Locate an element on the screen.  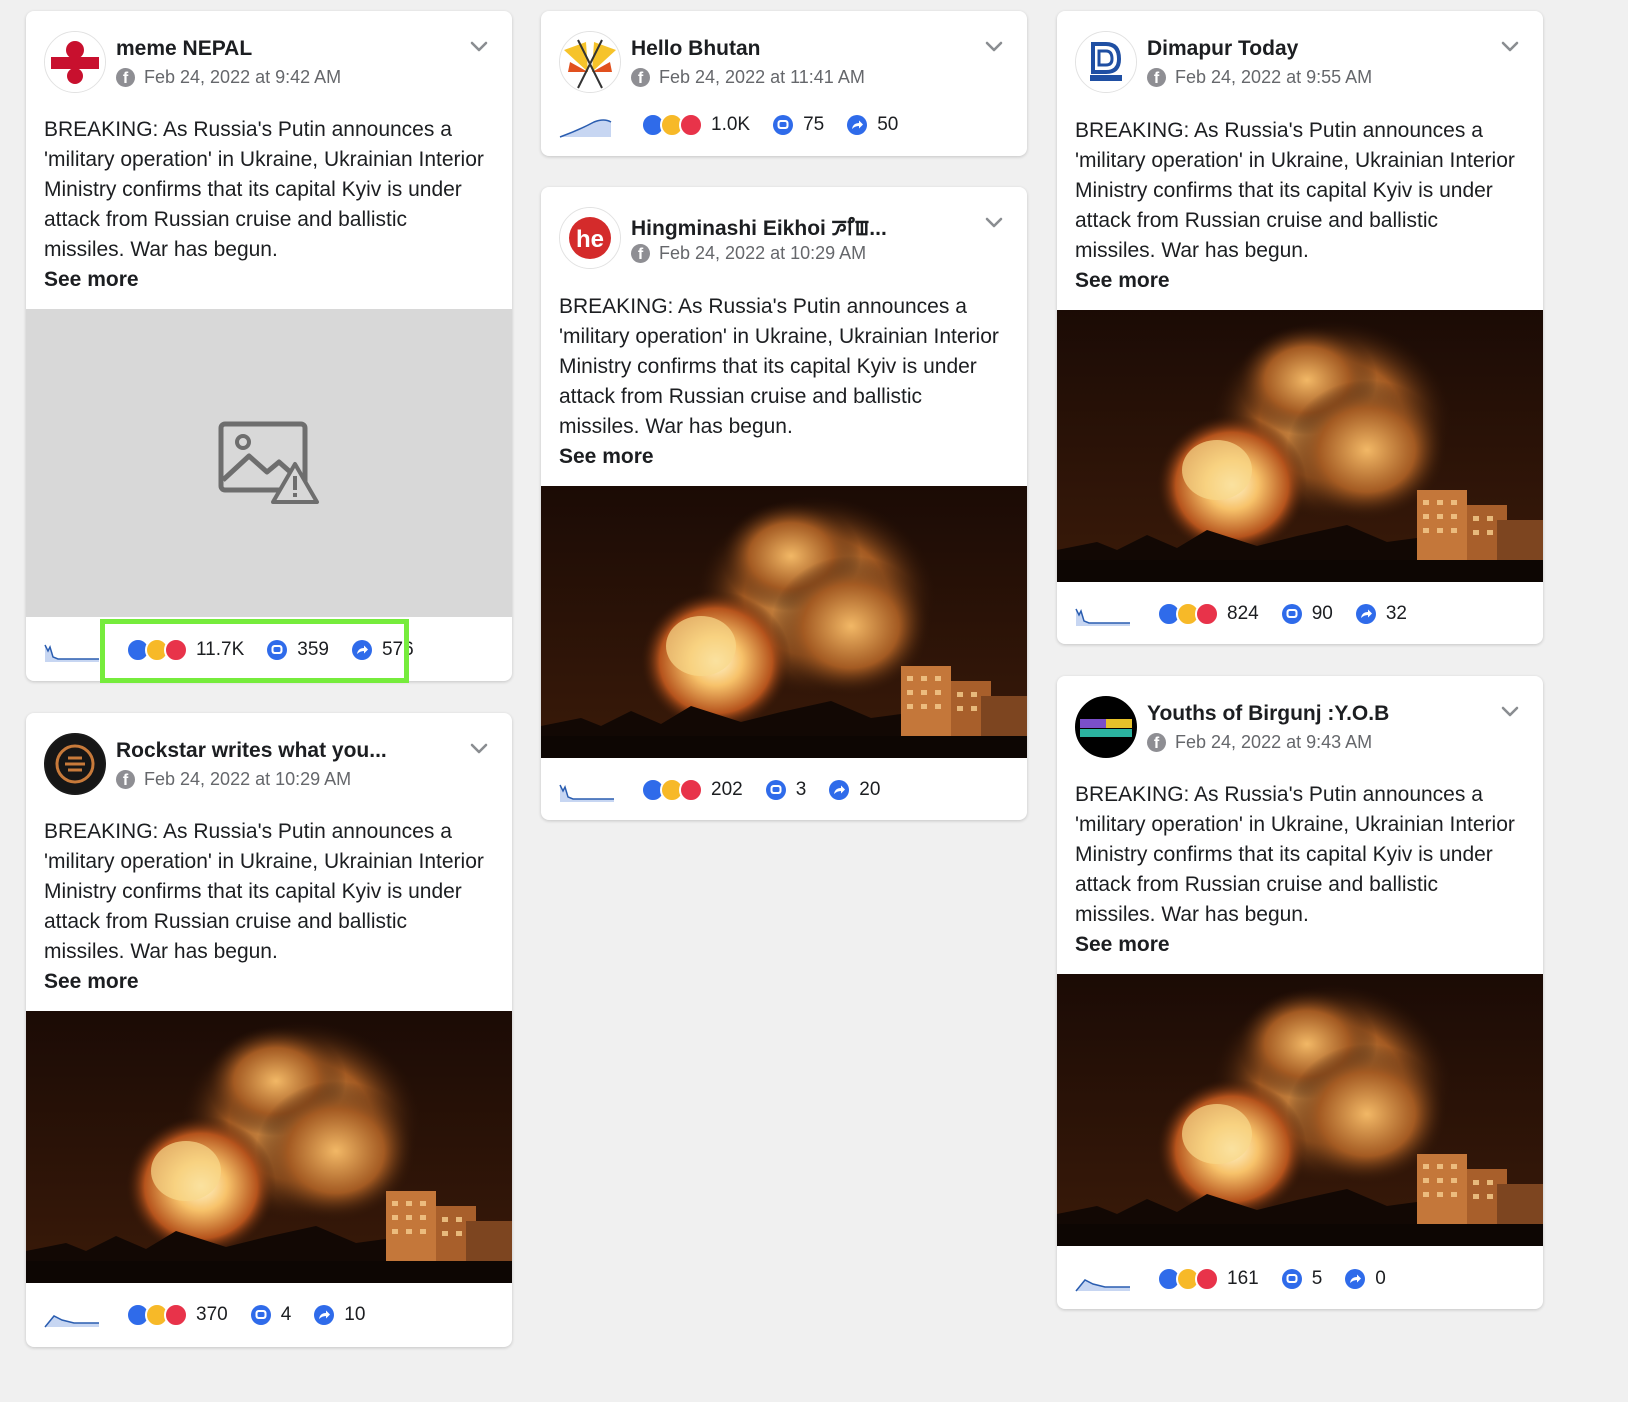
post-timestamp: Feb 24, 2022 at 9:42 AM is located at coordinates (242, 77).